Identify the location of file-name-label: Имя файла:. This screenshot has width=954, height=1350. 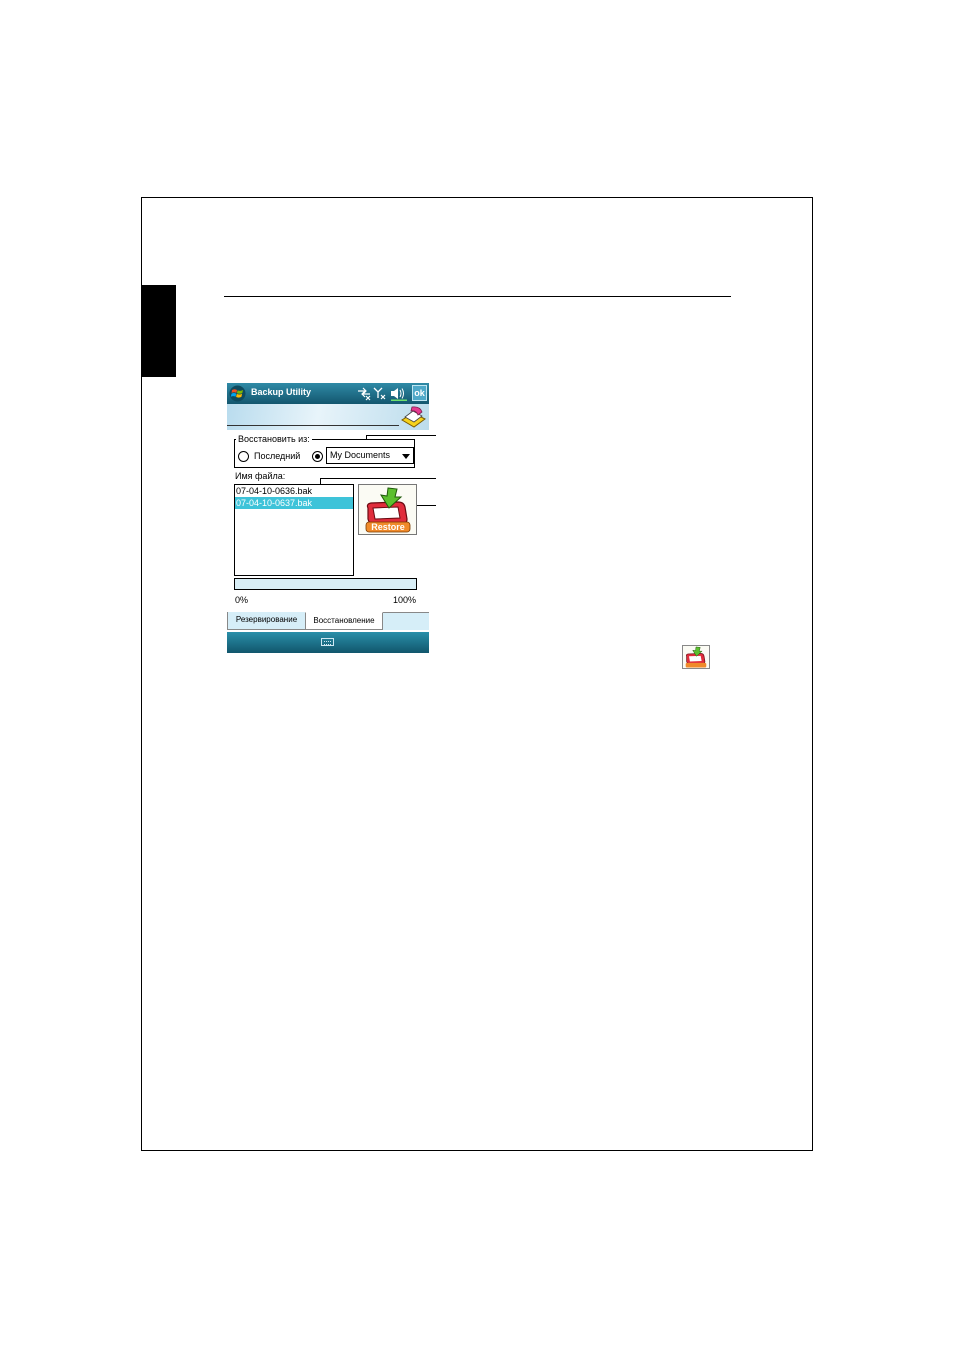
(260, 476).